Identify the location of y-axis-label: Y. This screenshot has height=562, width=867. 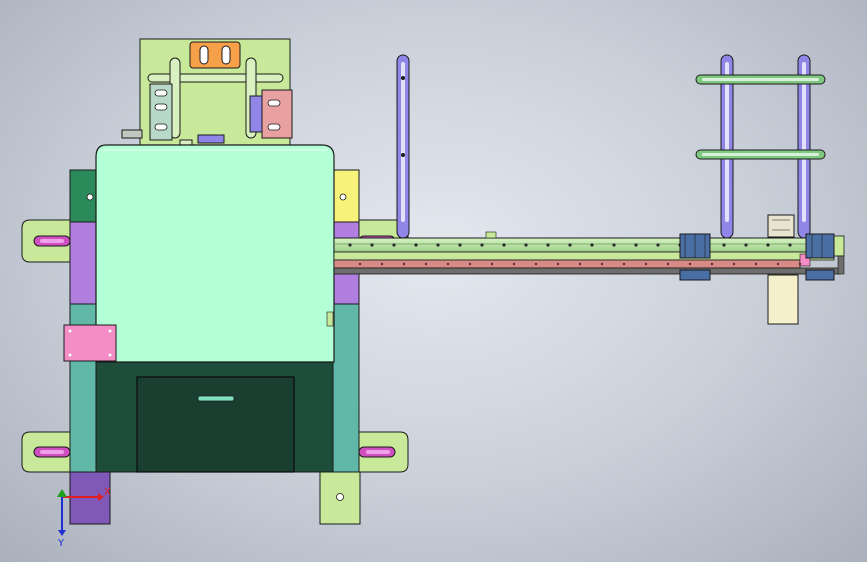
(61, 543).